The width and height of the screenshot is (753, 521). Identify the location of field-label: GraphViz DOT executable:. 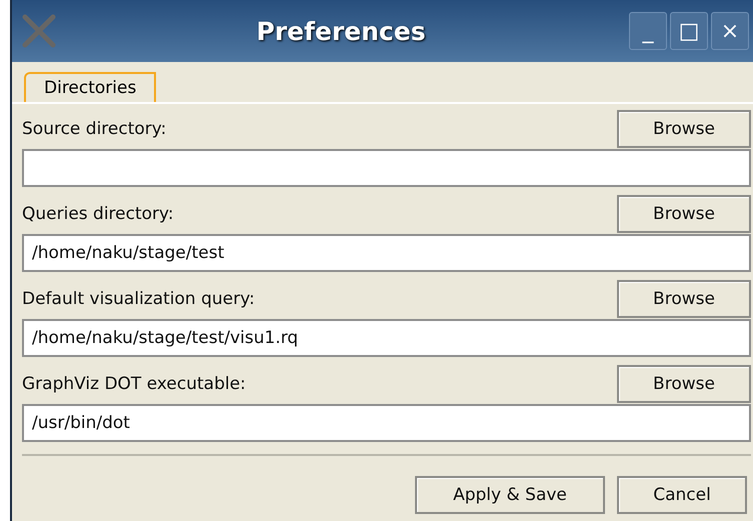
(134, 384).